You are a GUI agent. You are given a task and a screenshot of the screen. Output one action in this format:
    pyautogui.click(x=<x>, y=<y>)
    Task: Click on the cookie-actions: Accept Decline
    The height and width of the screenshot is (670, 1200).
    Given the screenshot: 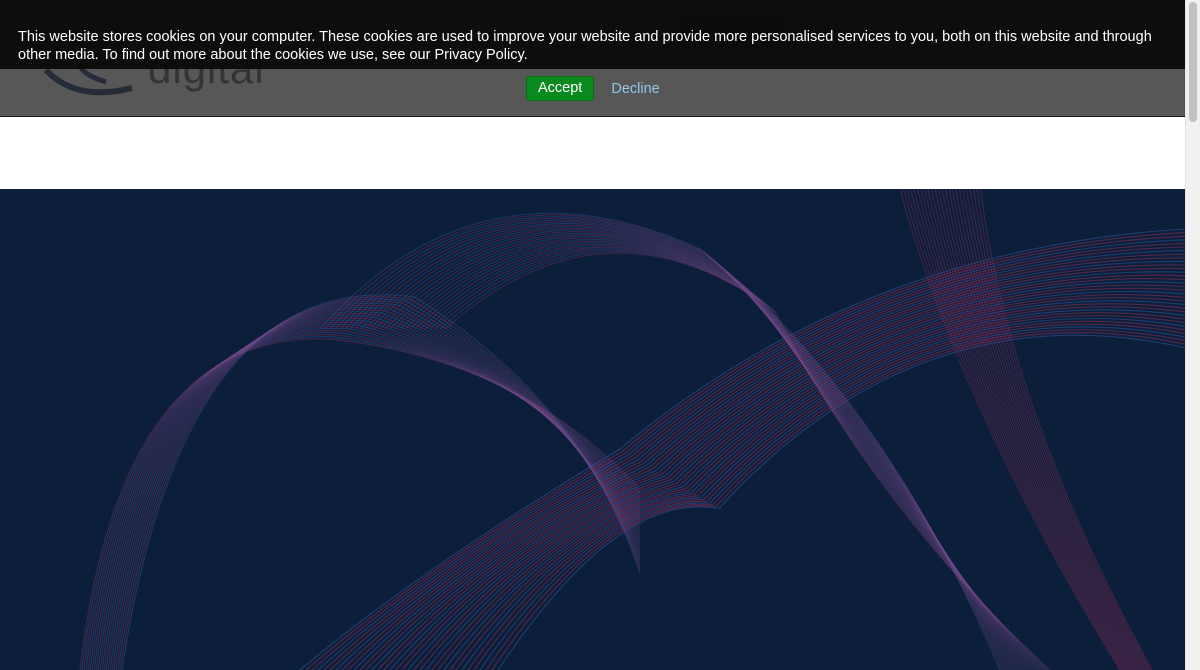 What is the action you would take?
    pyautogui.click(x=593, y=88)
    